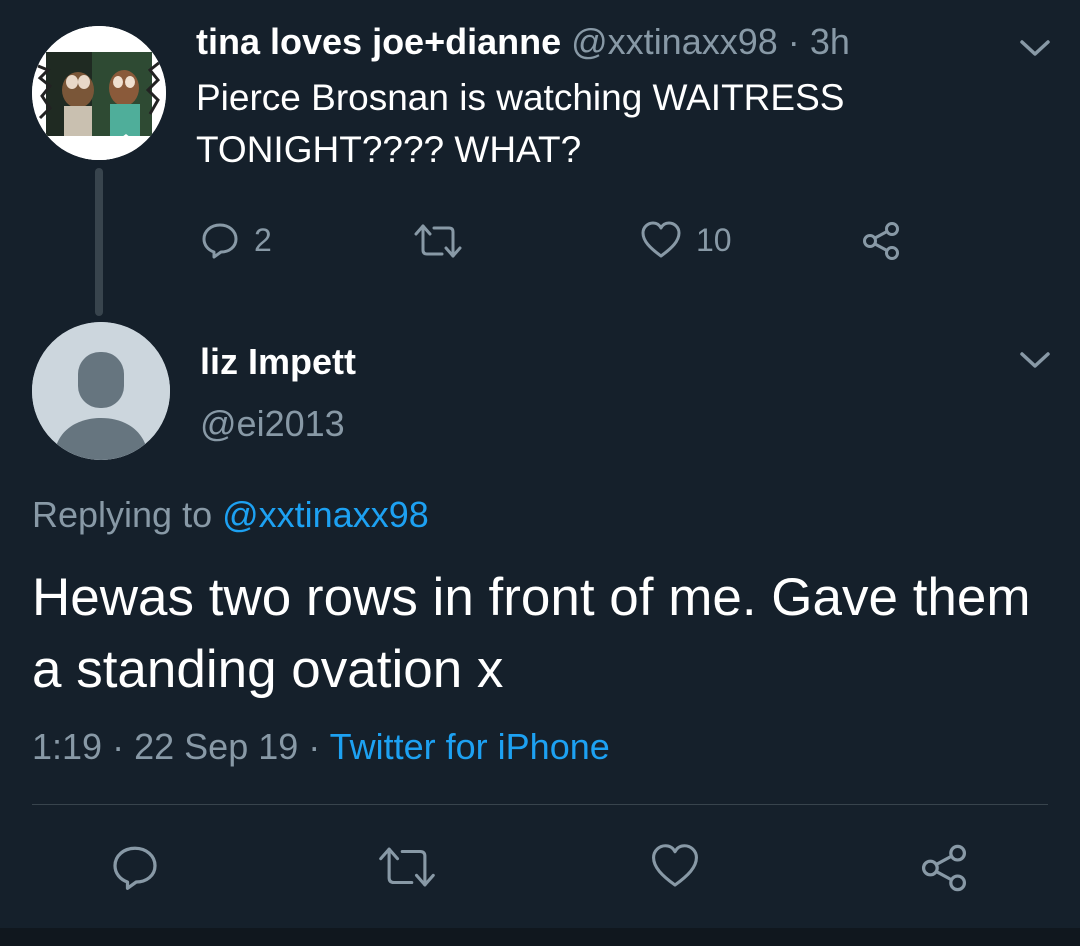  I want to click on reply-date: 22 Sep 19, so click(216, 746).